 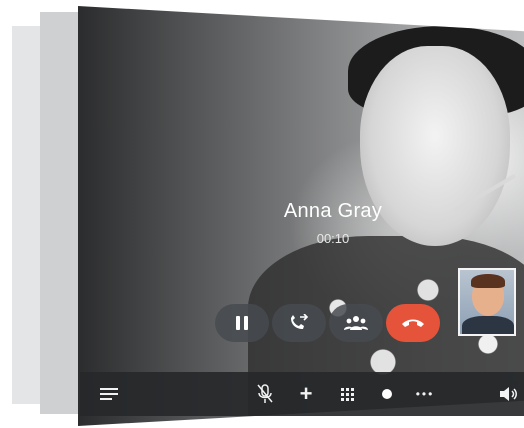 I want to click on conference-button, so click(x=356, y=323).